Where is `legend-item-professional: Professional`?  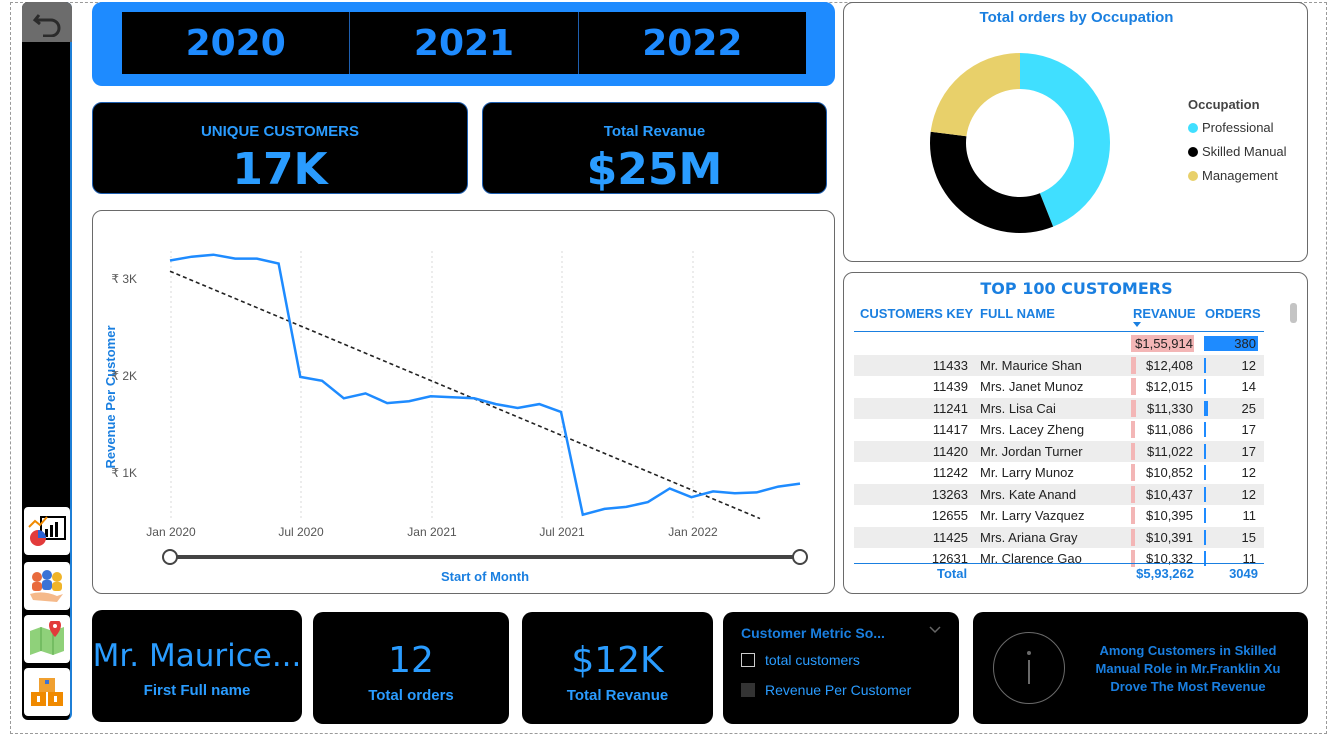
legend-item-professional: Professional is located at coordinates (1237, 127).